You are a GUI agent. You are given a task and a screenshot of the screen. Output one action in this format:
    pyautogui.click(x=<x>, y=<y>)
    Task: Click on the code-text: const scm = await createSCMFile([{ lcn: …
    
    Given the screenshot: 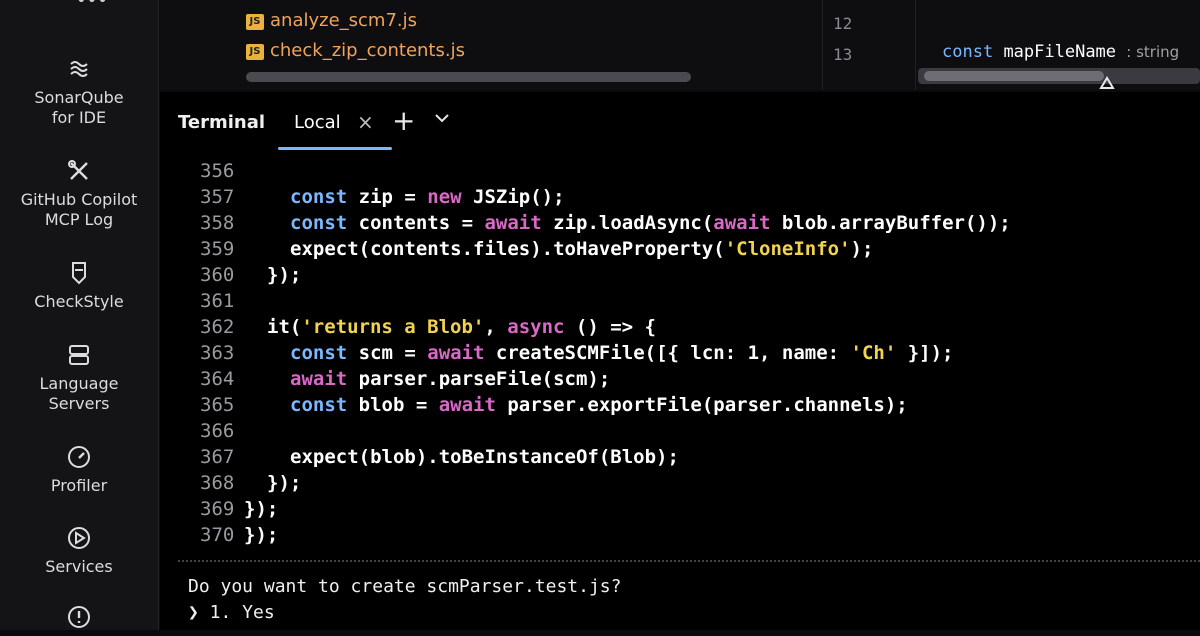 What is the action you would take?
    pyautogui.click(x=622, y=353)
    